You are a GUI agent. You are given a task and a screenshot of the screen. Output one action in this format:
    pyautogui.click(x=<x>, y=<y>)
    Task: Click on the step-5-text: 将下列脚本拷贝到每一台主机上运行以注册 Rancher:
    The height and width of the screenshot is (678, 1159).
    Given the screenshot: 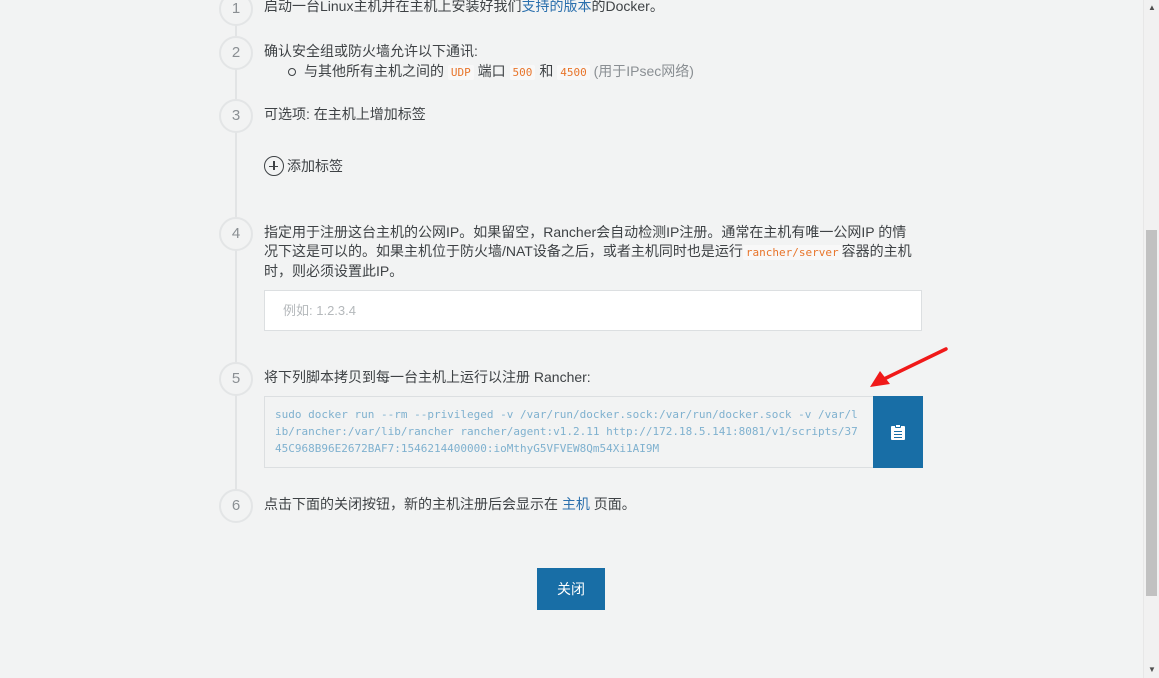 What is the action you would take?
    pyautogui.click(x=427, y=377)
    